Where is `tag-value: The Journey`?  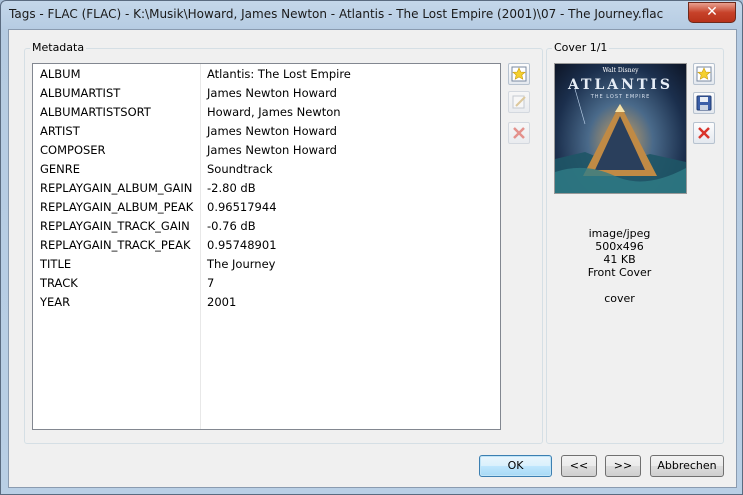
tag-value: The Journey is located at coordinates (241, 264).